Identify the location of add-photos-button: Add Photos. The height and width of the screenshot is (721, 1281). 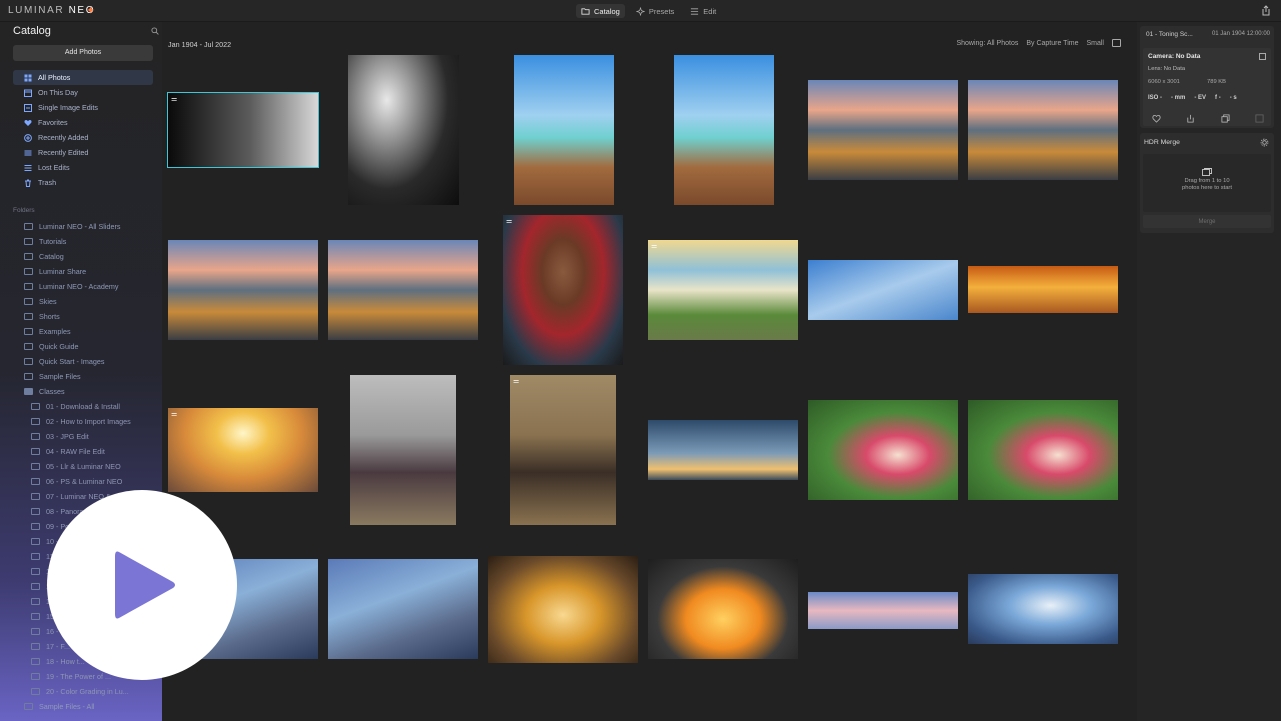
(83, 53).